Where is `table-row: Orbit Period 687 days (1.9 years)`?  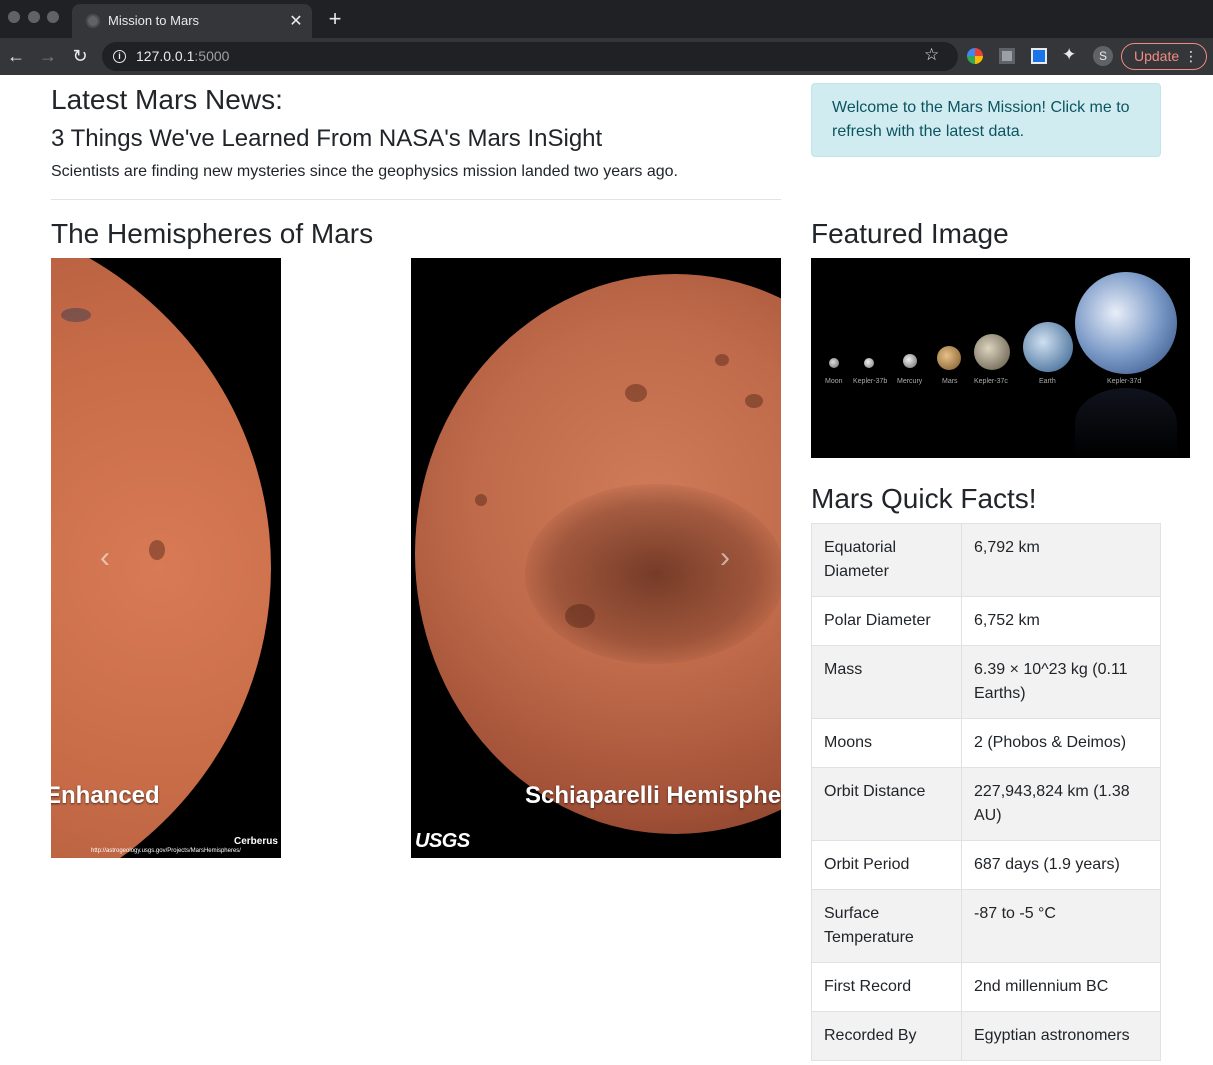 table-row: Orbit Period 687 days (1.9 years) is located at coordinates (986, 865).